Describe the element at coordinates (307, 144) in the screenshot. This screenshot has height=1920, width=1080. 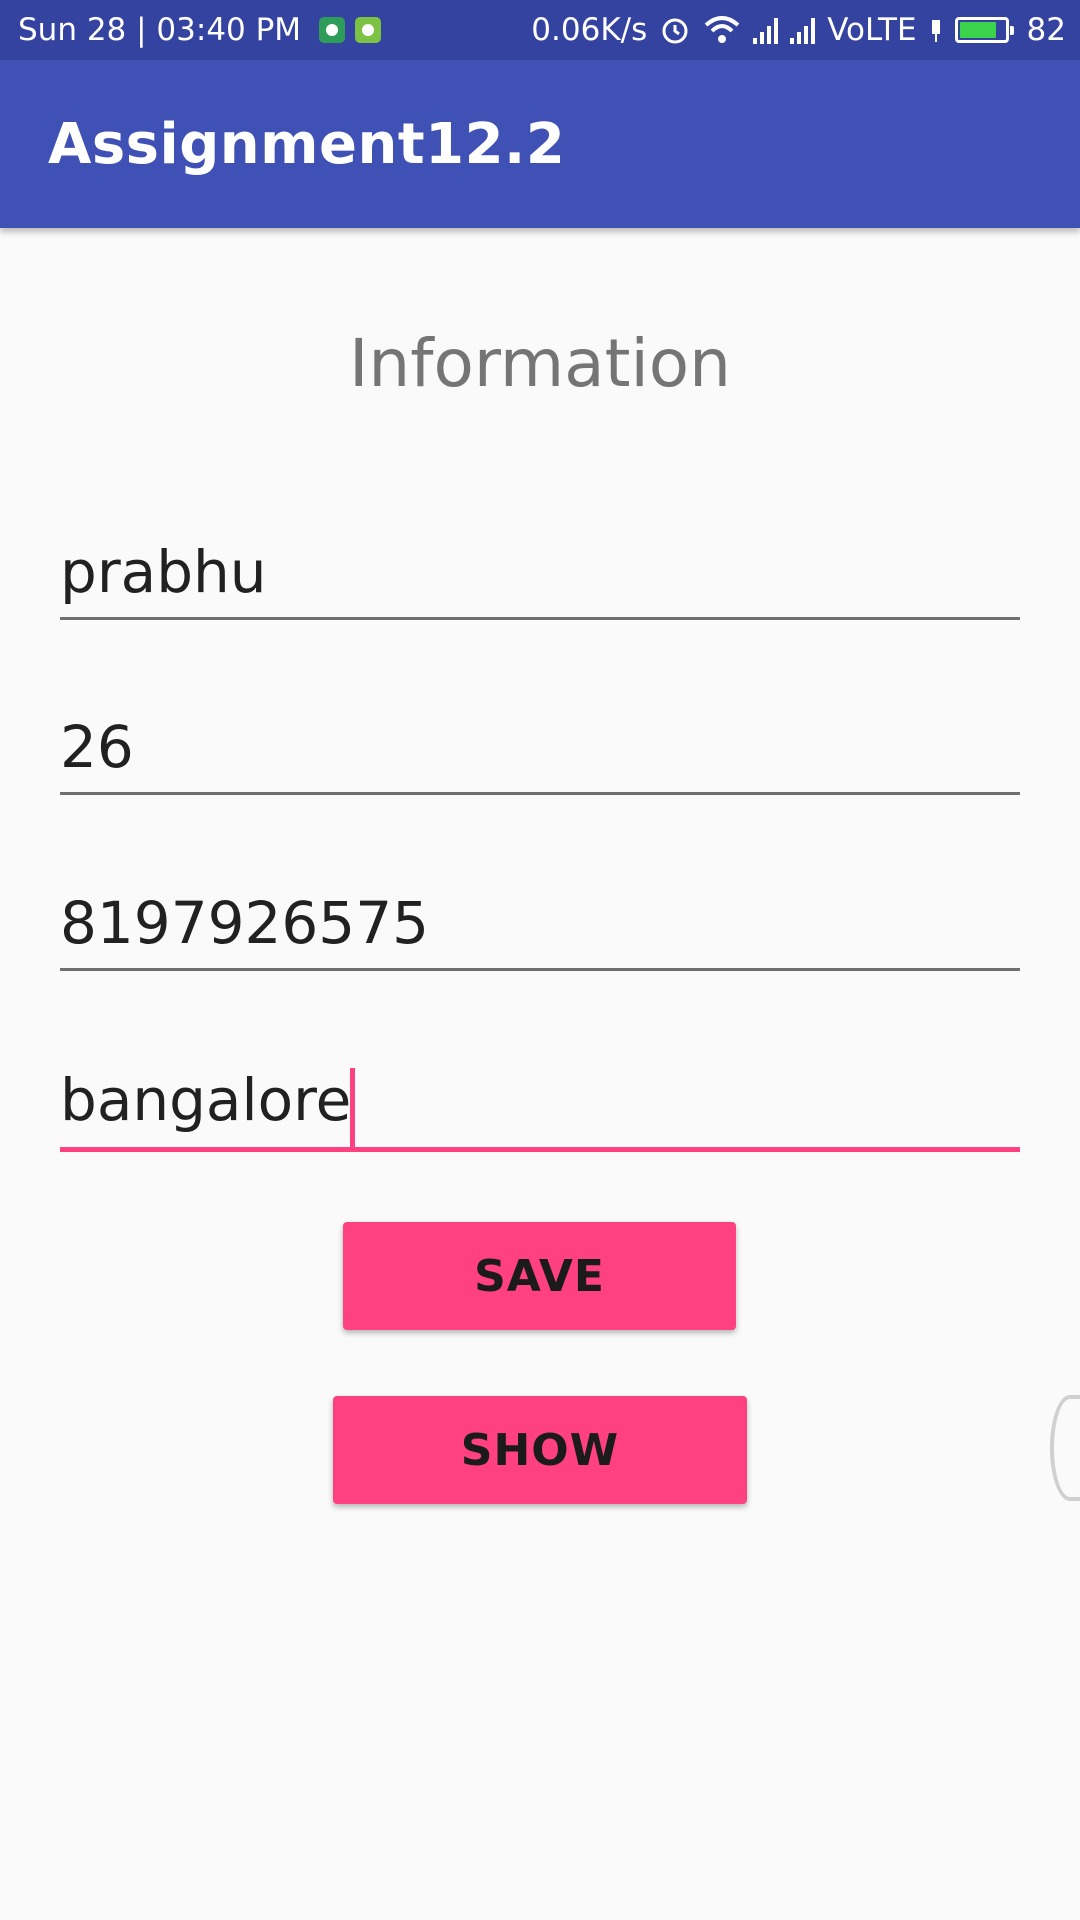
I see `app-title: Assignment12.2` at that location.